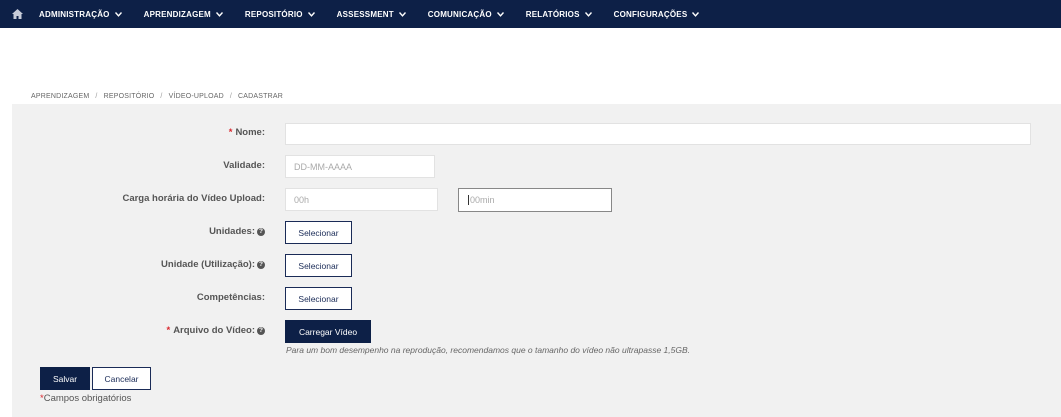 The height and width of the screenshot is (417, 1061). I want to click on cancel-button: Cancelar, so click(121, 378).